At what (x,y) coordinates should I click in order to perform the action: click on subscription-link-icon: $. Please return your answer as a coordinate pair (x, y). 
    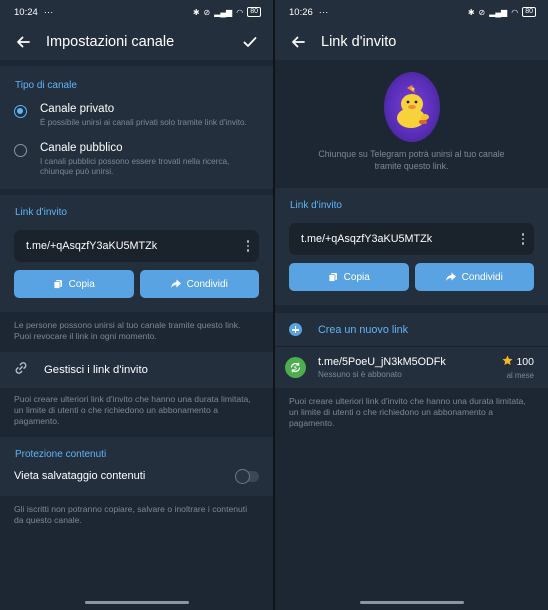
    Looking at the image, I should click on (295, 367).